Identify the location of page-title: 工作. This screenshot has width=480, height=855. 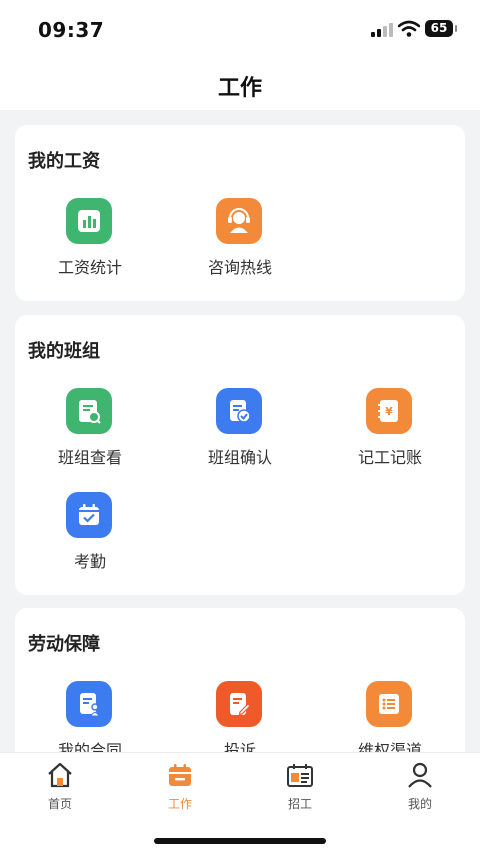
(239, 88).